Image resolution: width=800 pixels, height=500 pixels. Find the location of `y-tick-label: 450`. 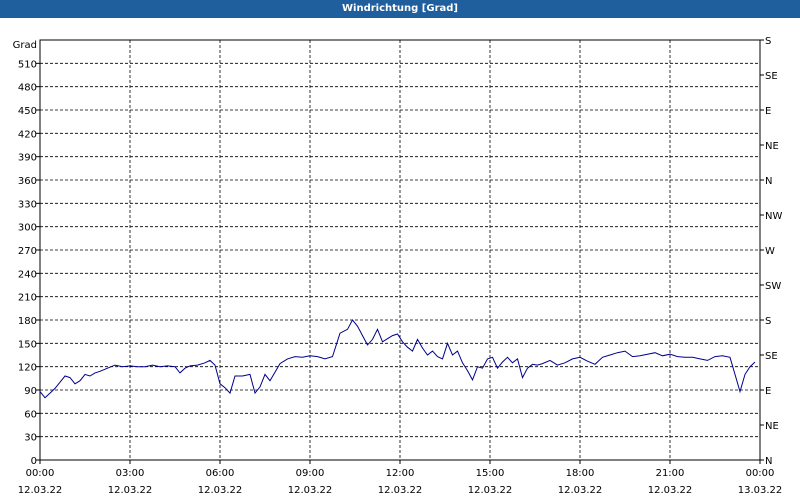

y-tick-label: 450 is located at coordinates (27, 111).